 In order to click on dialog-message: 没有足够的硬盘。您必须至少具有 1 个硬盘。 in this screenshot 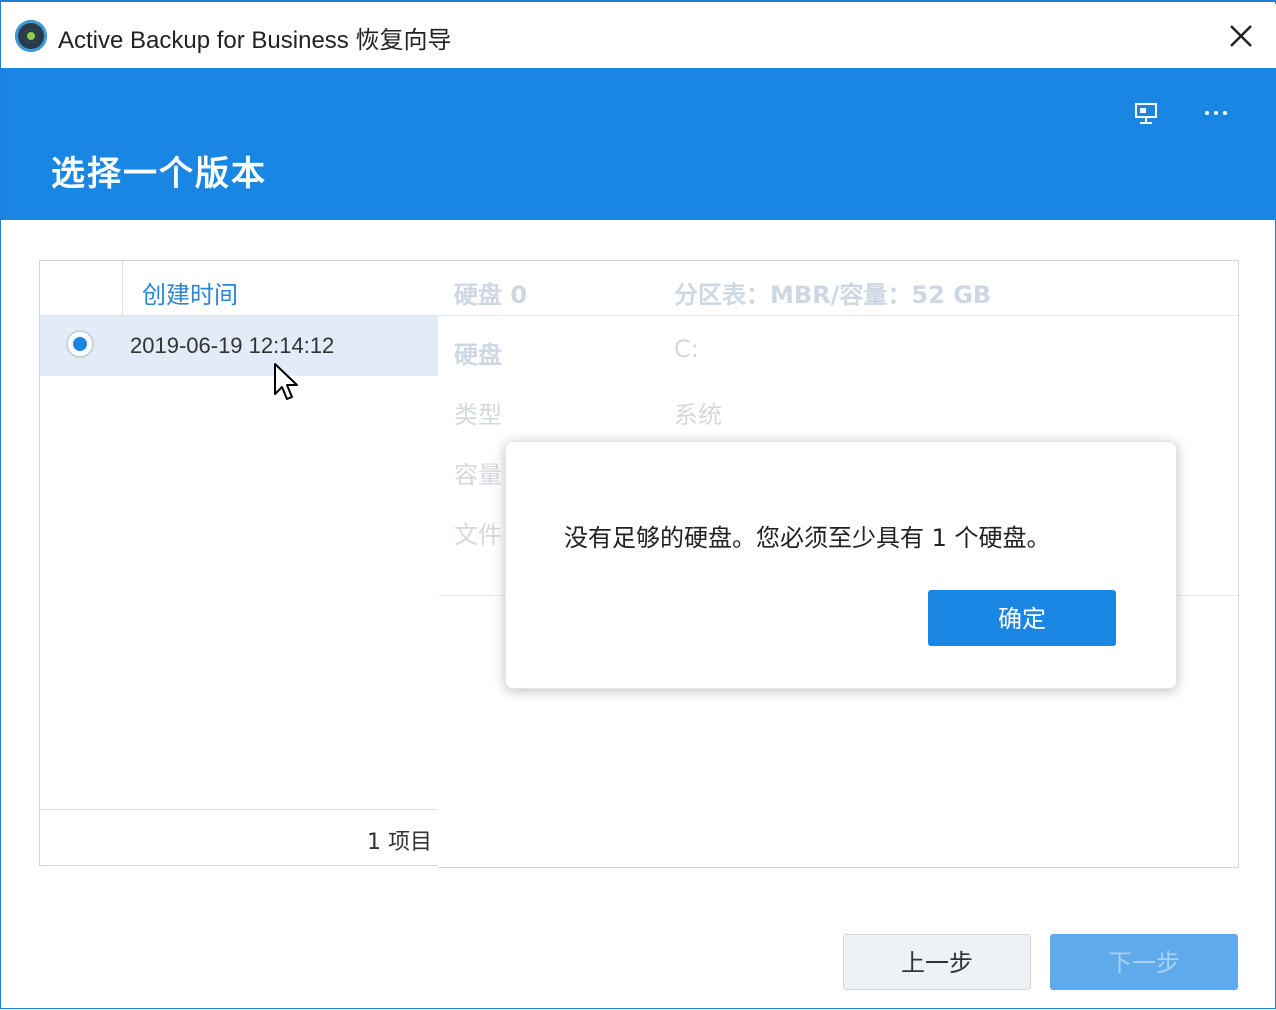, I will do `click(807, 538)`.